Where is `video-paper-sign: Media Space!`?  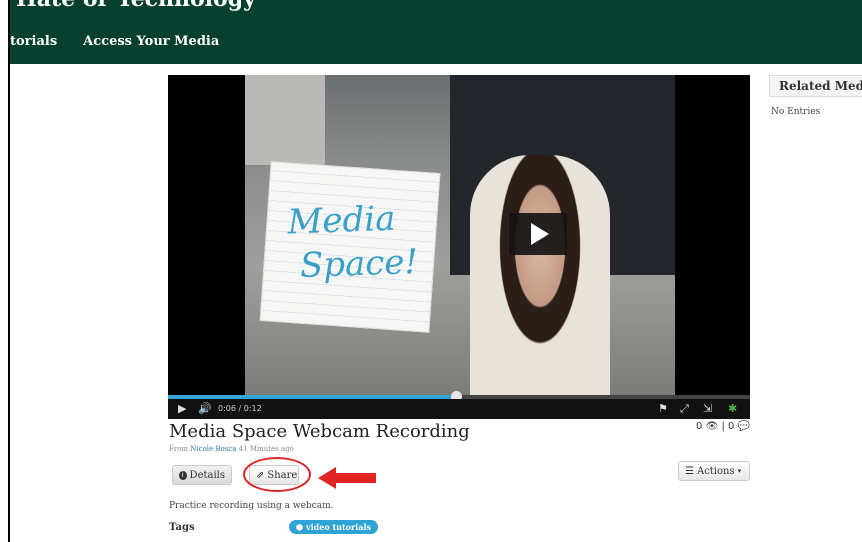
video-paper-sign: Media Space! is located at coordinates (350, 247).